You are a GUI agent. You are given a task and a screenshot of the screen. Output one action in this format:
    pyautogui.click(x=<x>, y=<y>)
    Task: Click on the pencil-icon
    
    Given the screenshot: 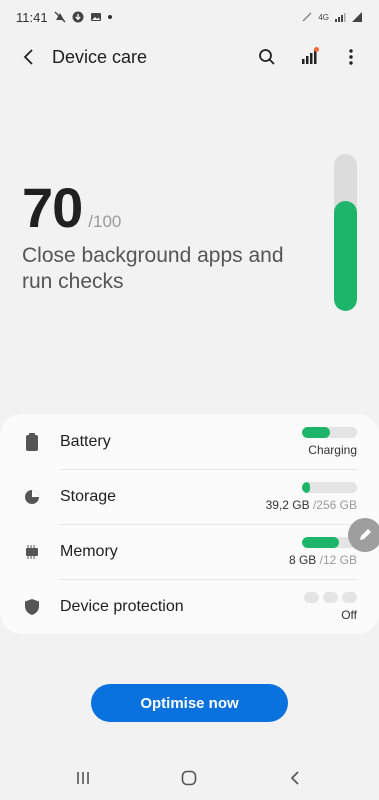 What is the action you would take?
    pyautogui.click(x=365, y=534)
    